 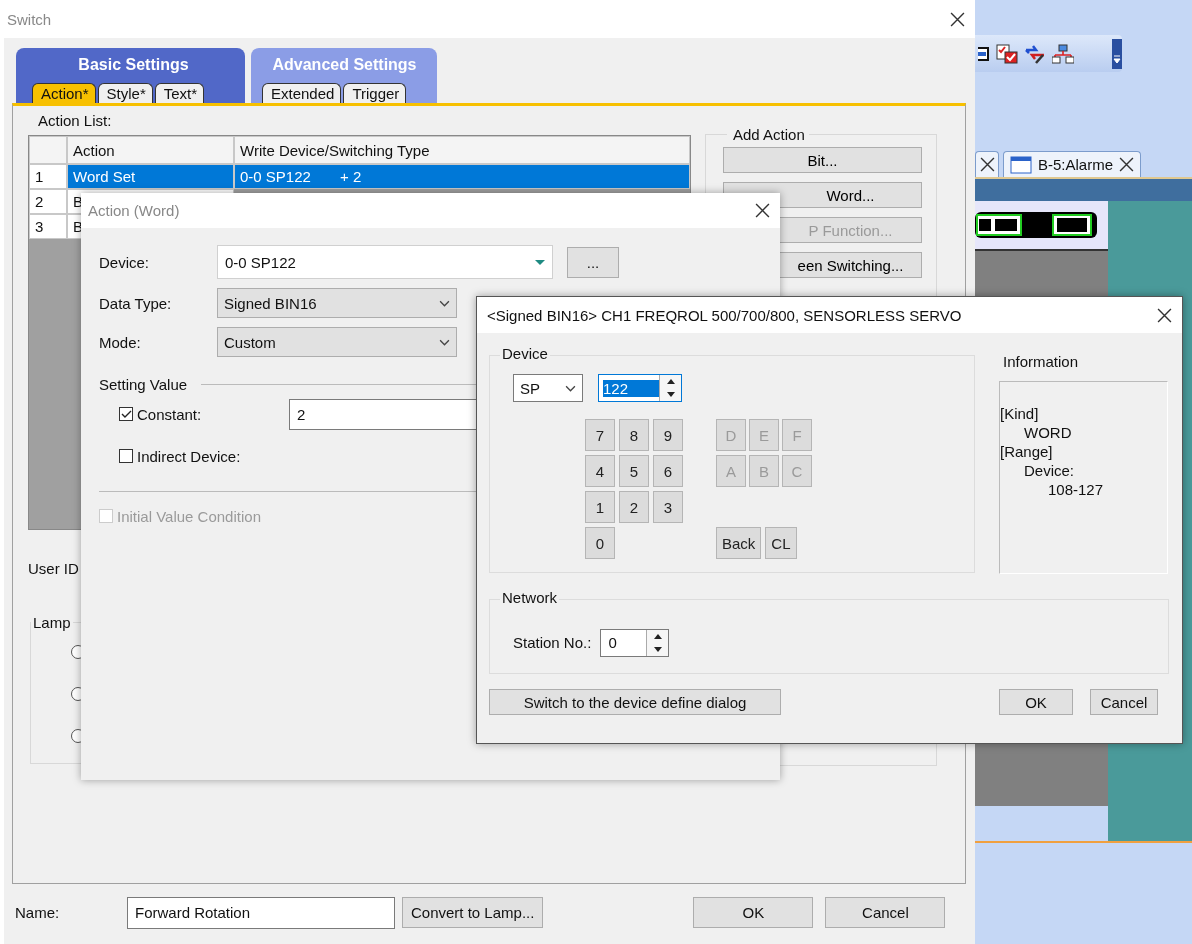 What do you see at coordinates (344, 75) in the screenshot?
I see `tab-group: Advanced Settings Extended Trigger` at bounding box center [344, 75].